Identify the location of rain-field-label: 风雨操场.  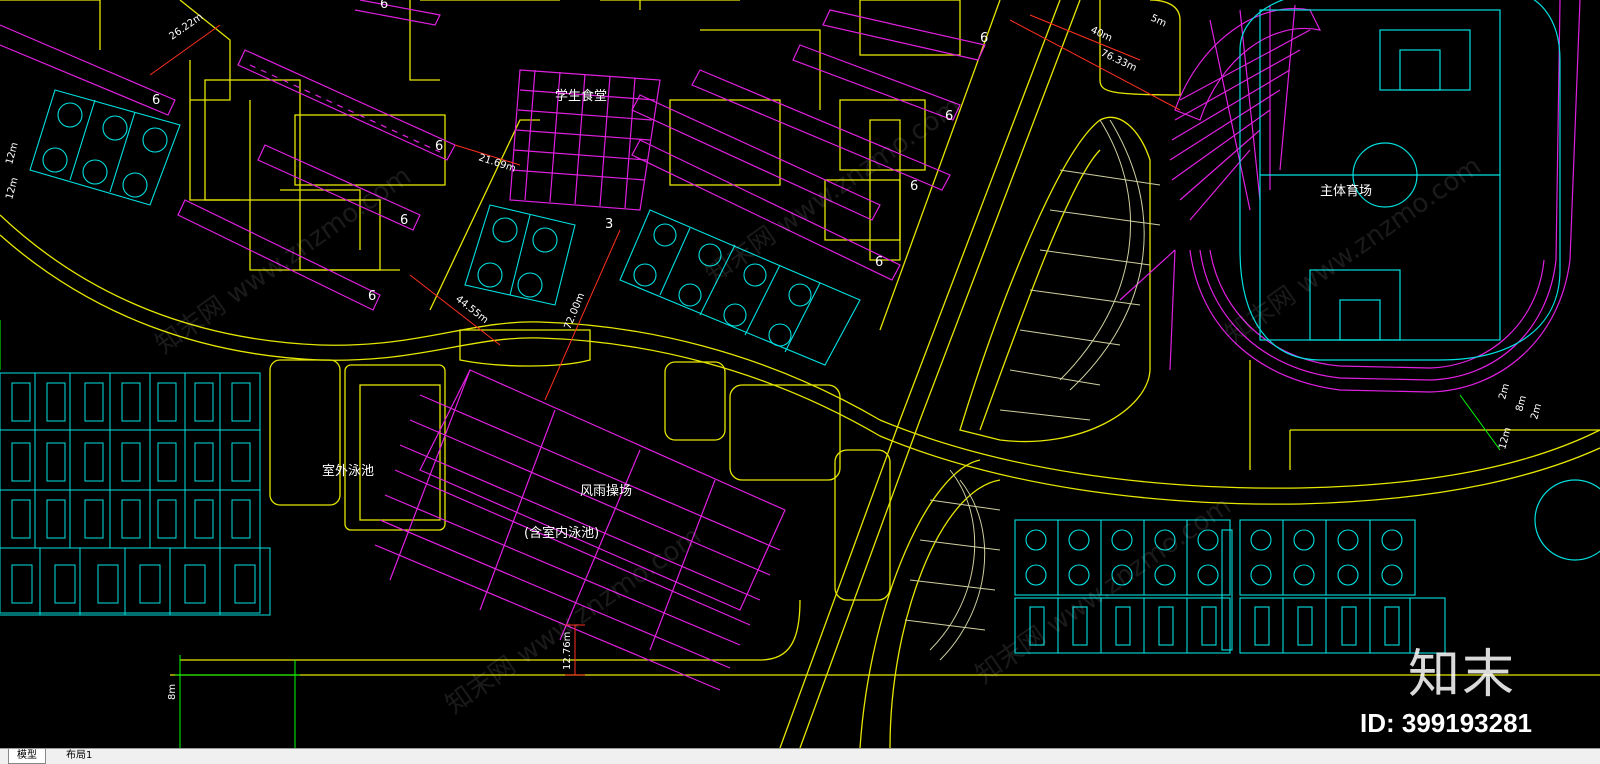
(606, 491).